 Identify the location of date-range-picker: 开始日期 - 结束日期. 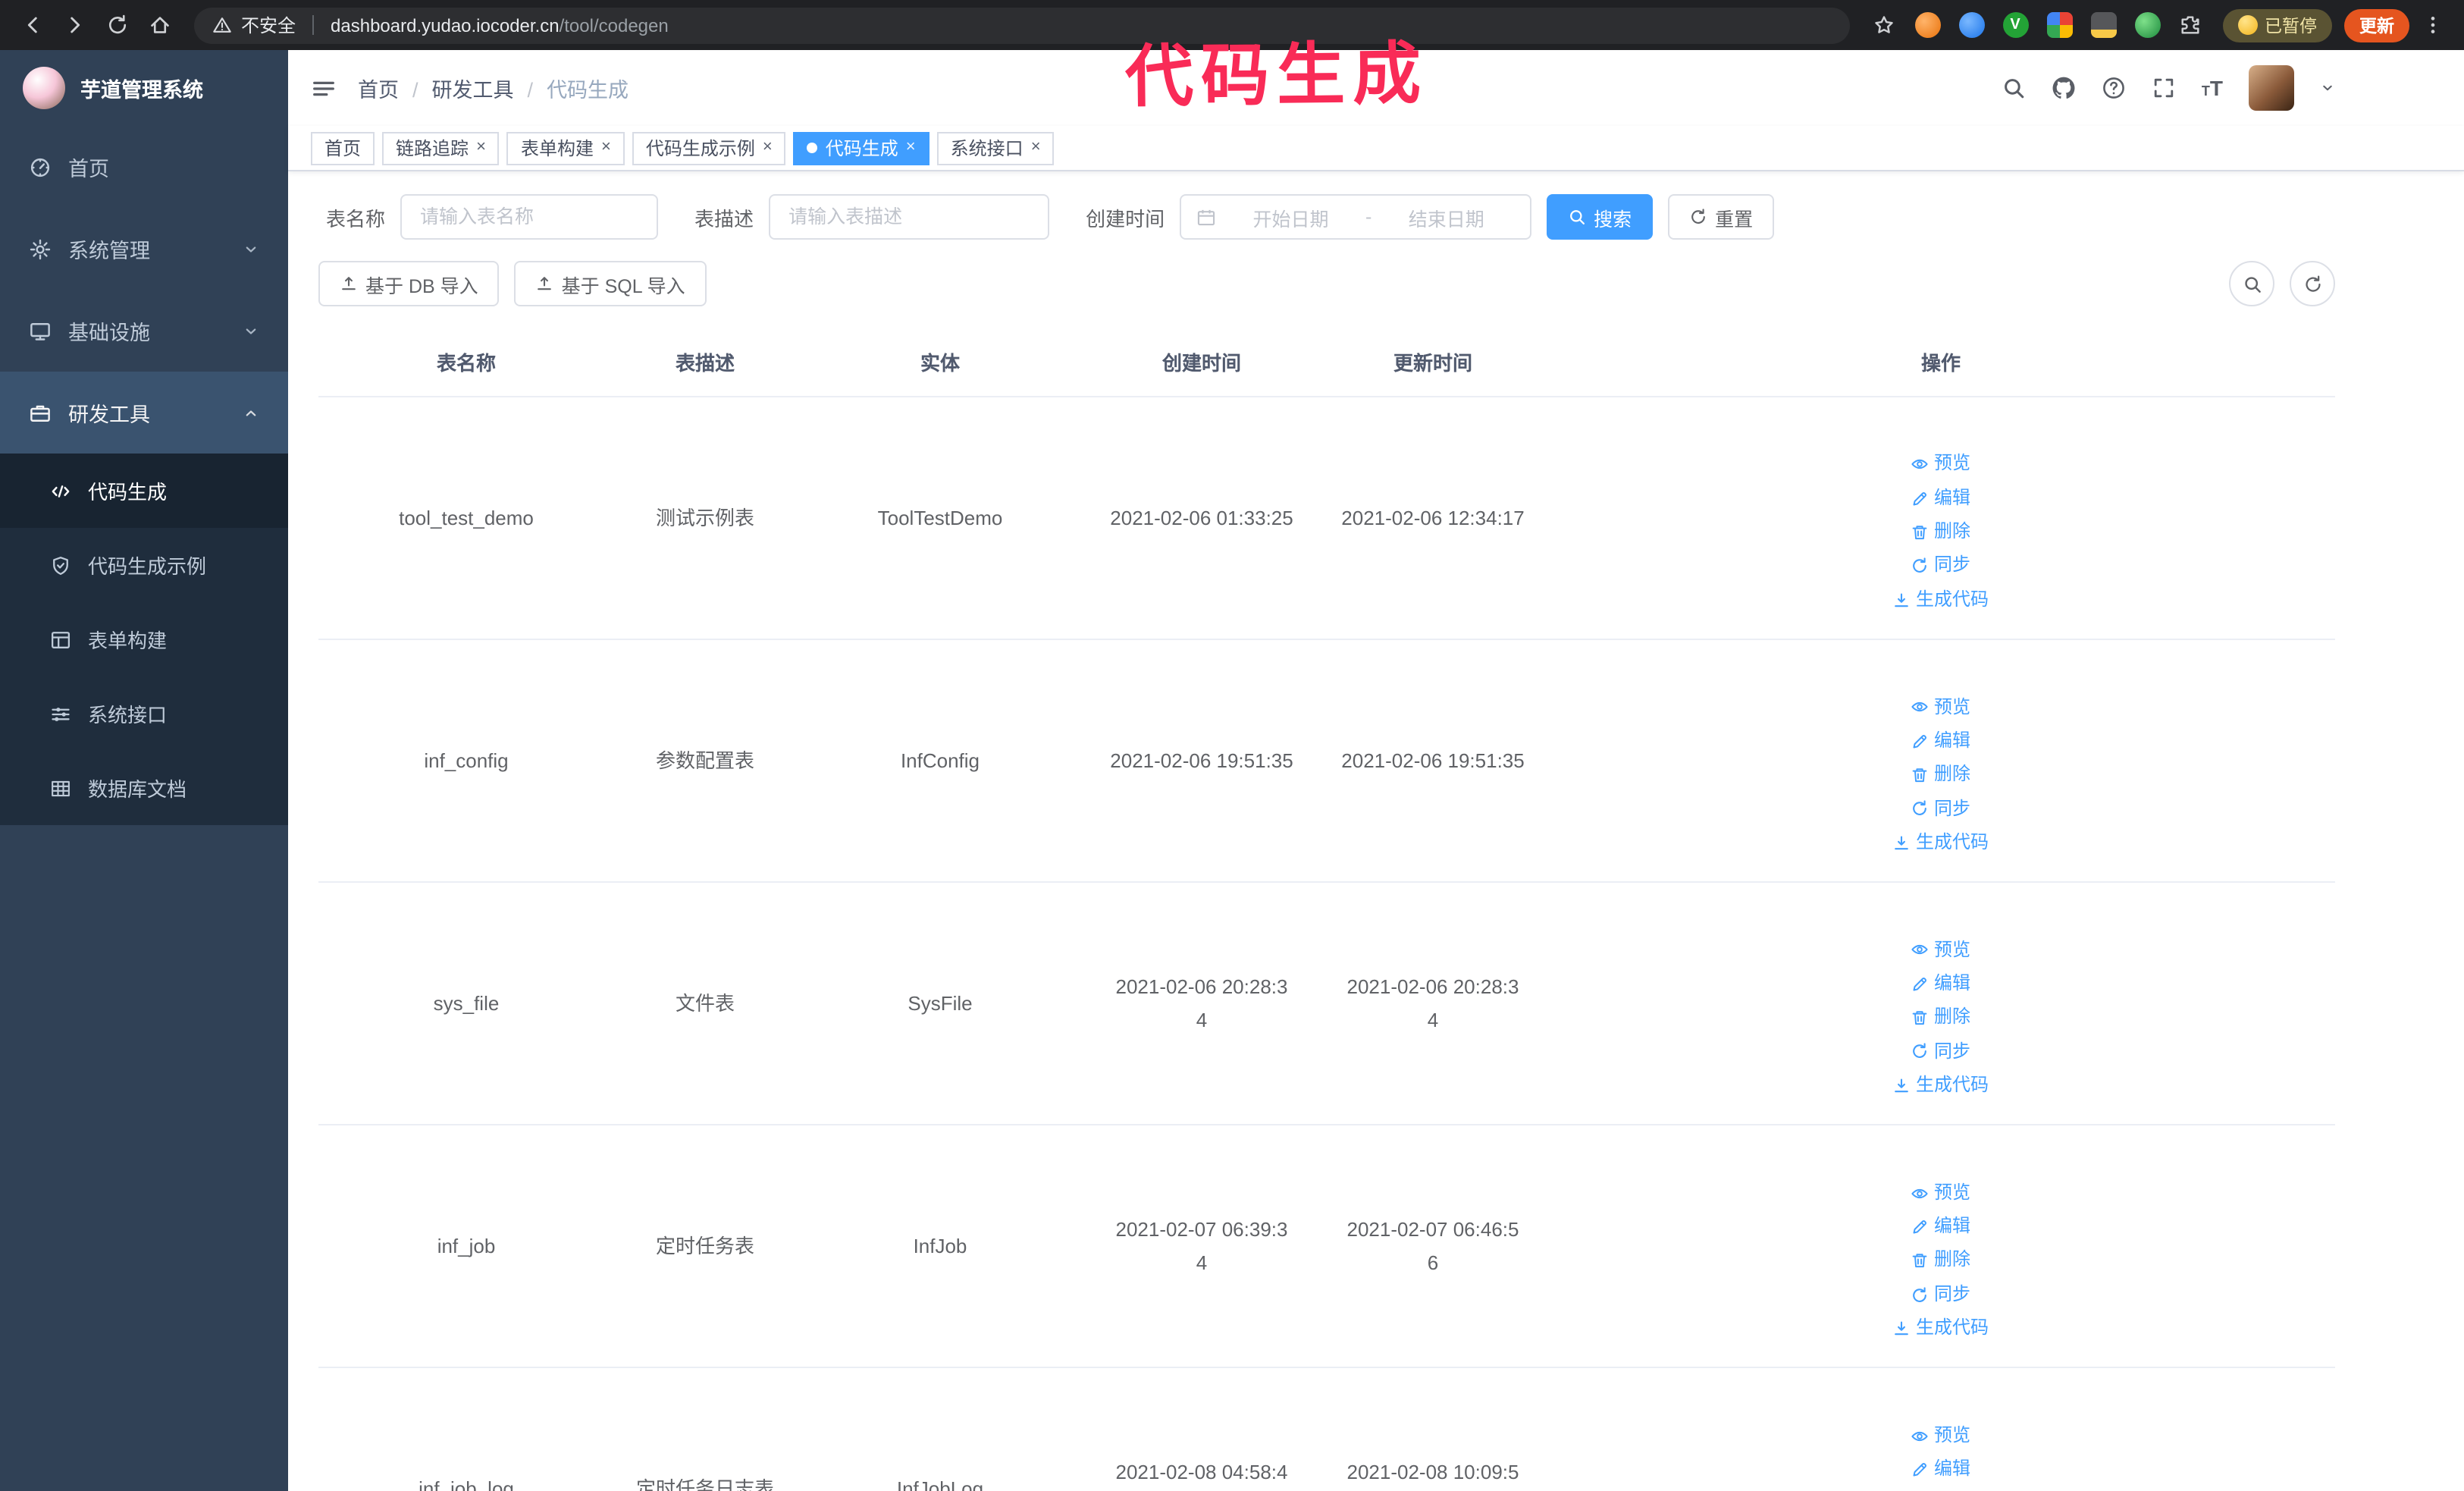
(1356, 217).